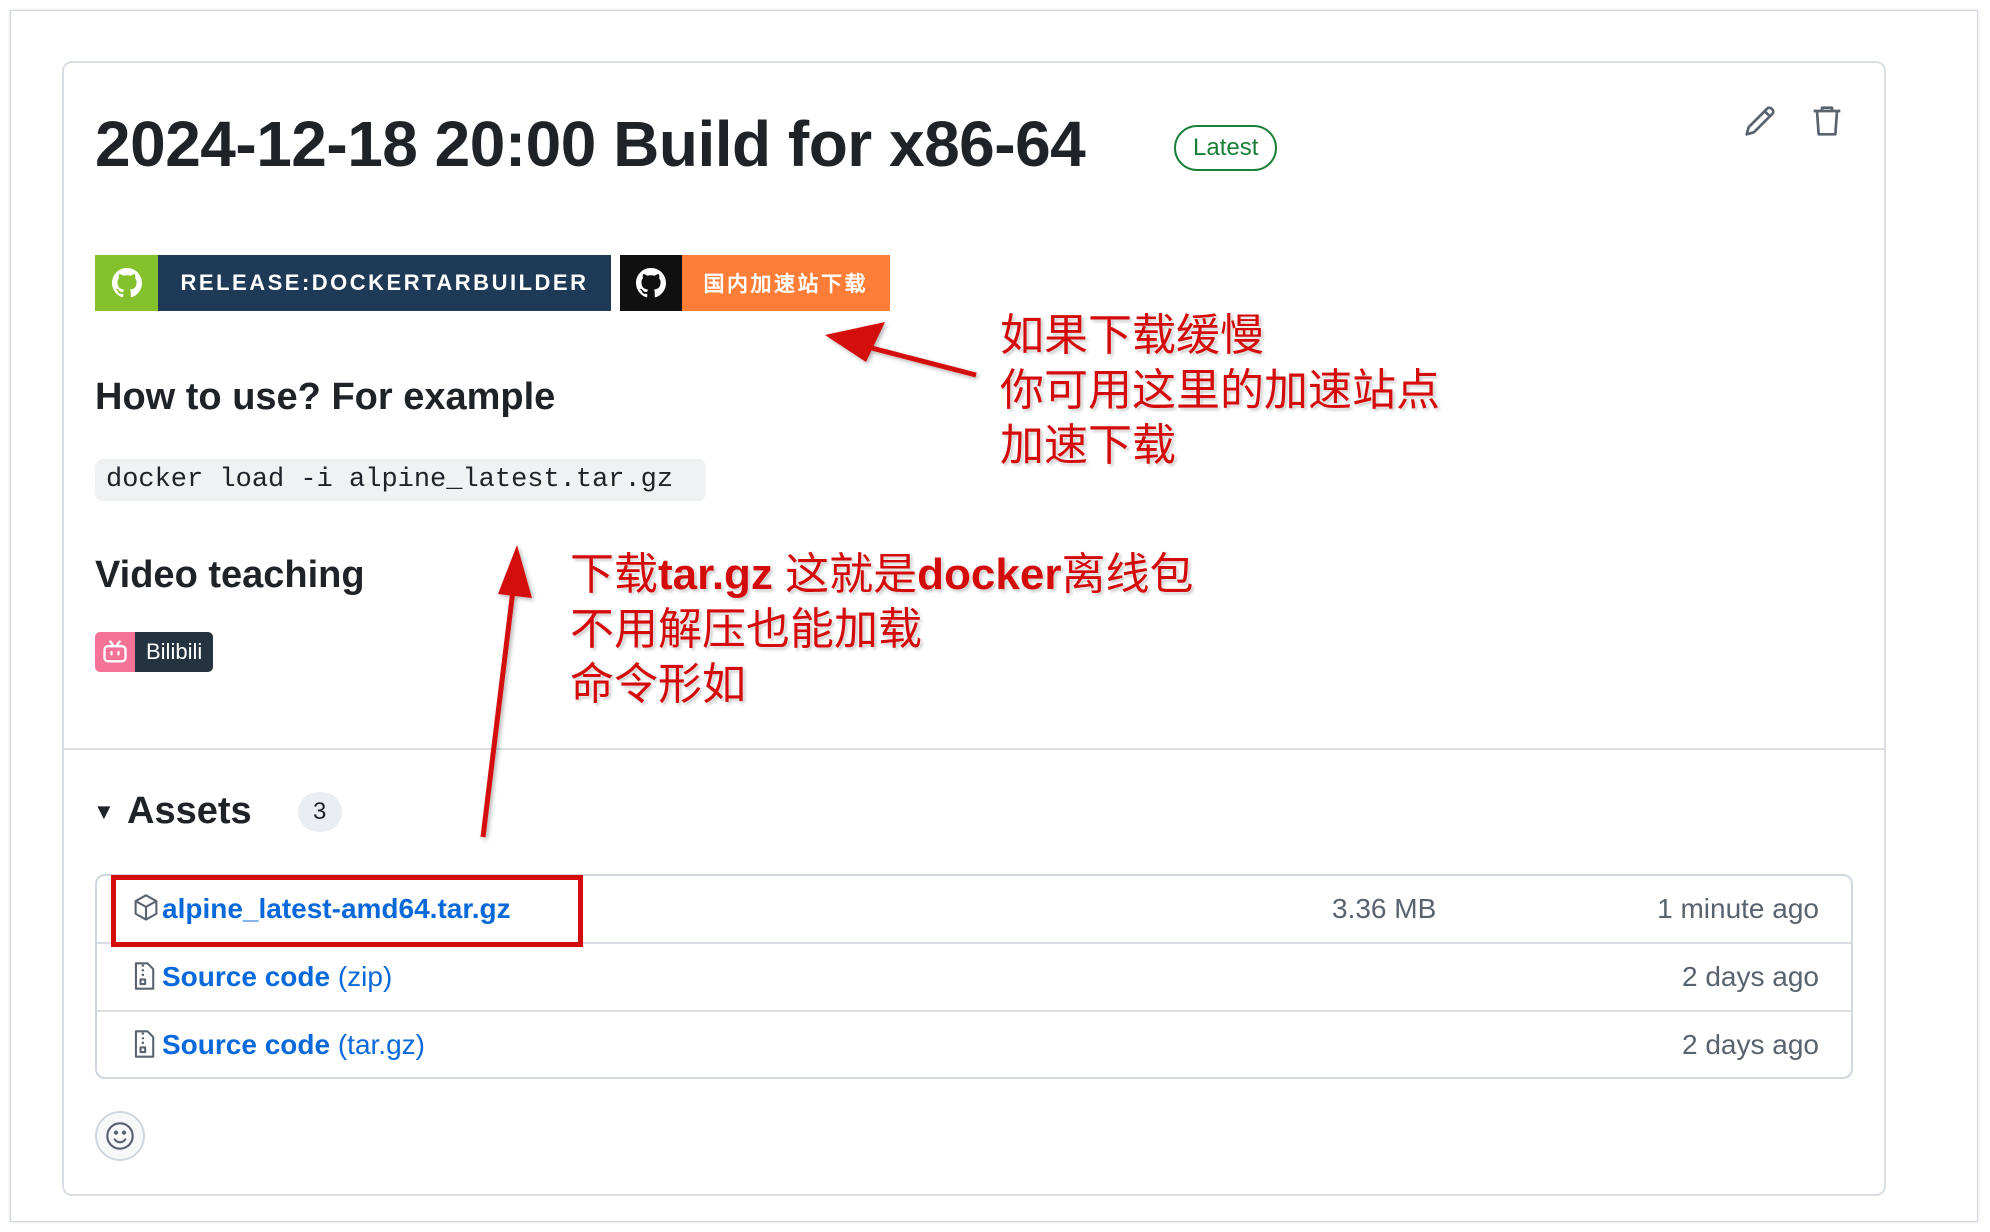 The height and width of the screenshot is (1232, 1990). I want to click on note-part: docker, so click(989, 574).